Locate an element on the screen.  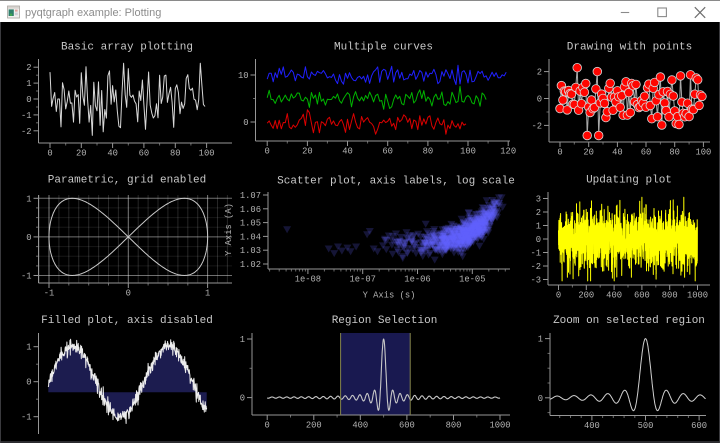
svg-text: 1.06 is located at coordinates (250, 210).